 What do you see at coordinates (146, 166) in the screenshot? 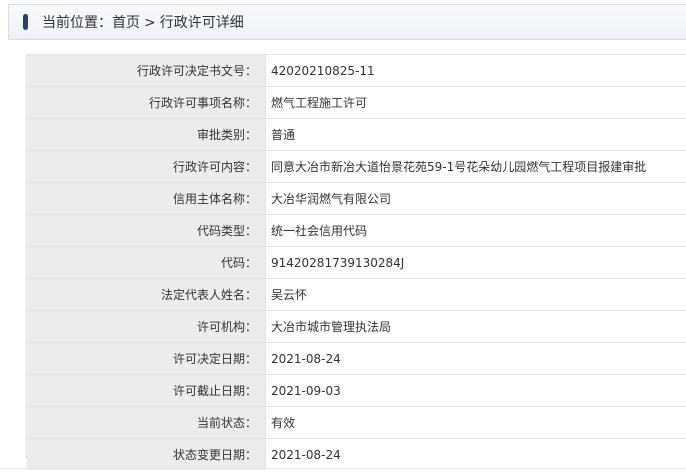
I see `field-label: 行政许可内容：` at bounding box center [146, 166].